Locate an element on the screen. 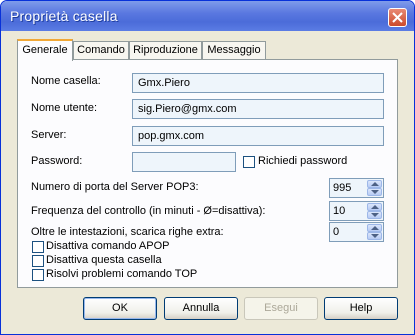  extra-lines-value: 0 is located at coordinates (336, 232).